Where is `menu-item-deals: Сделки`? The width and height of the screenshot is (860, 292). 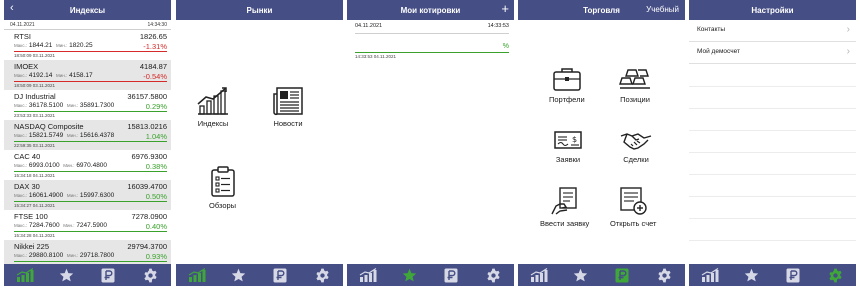
menu-item-deals: Сделки is located at coordinates (636, 146).